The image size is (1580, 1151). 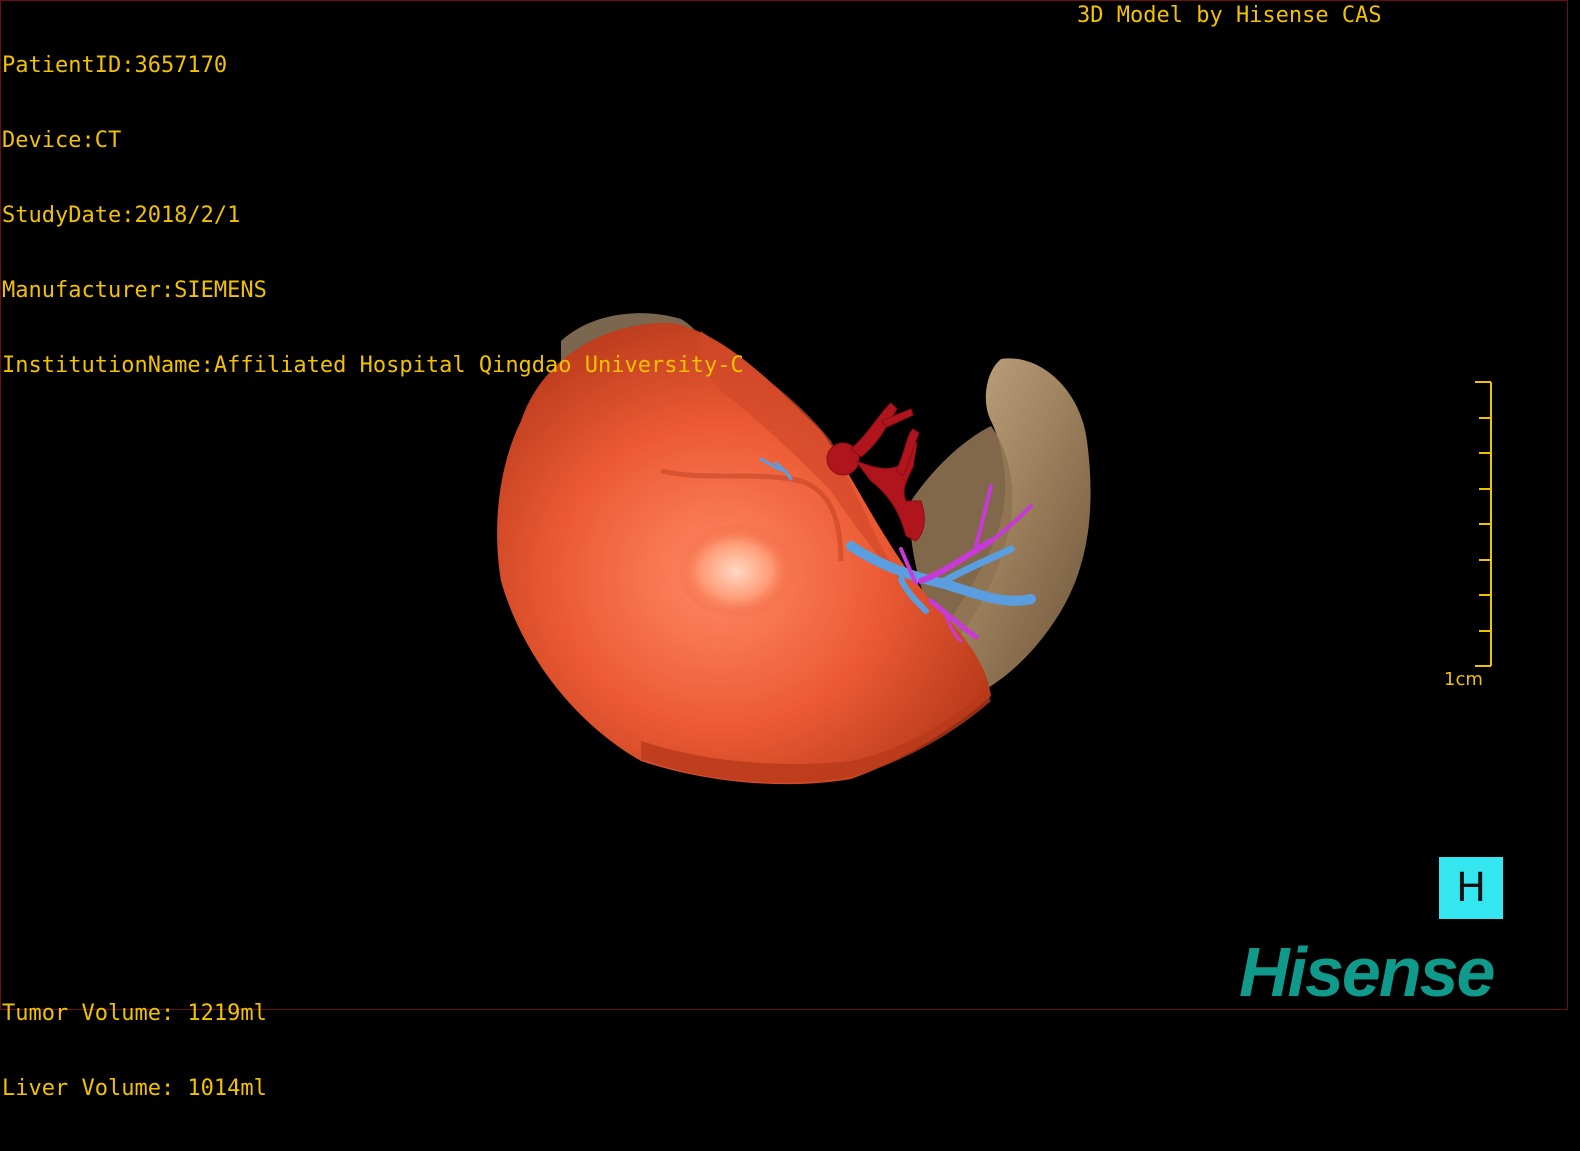 What do you see at coordinates (134, 1013) in the screenshot?
I see `tumor-volume-text: Tumor Volume: 1219ml` at bounding box center [134, 1013].